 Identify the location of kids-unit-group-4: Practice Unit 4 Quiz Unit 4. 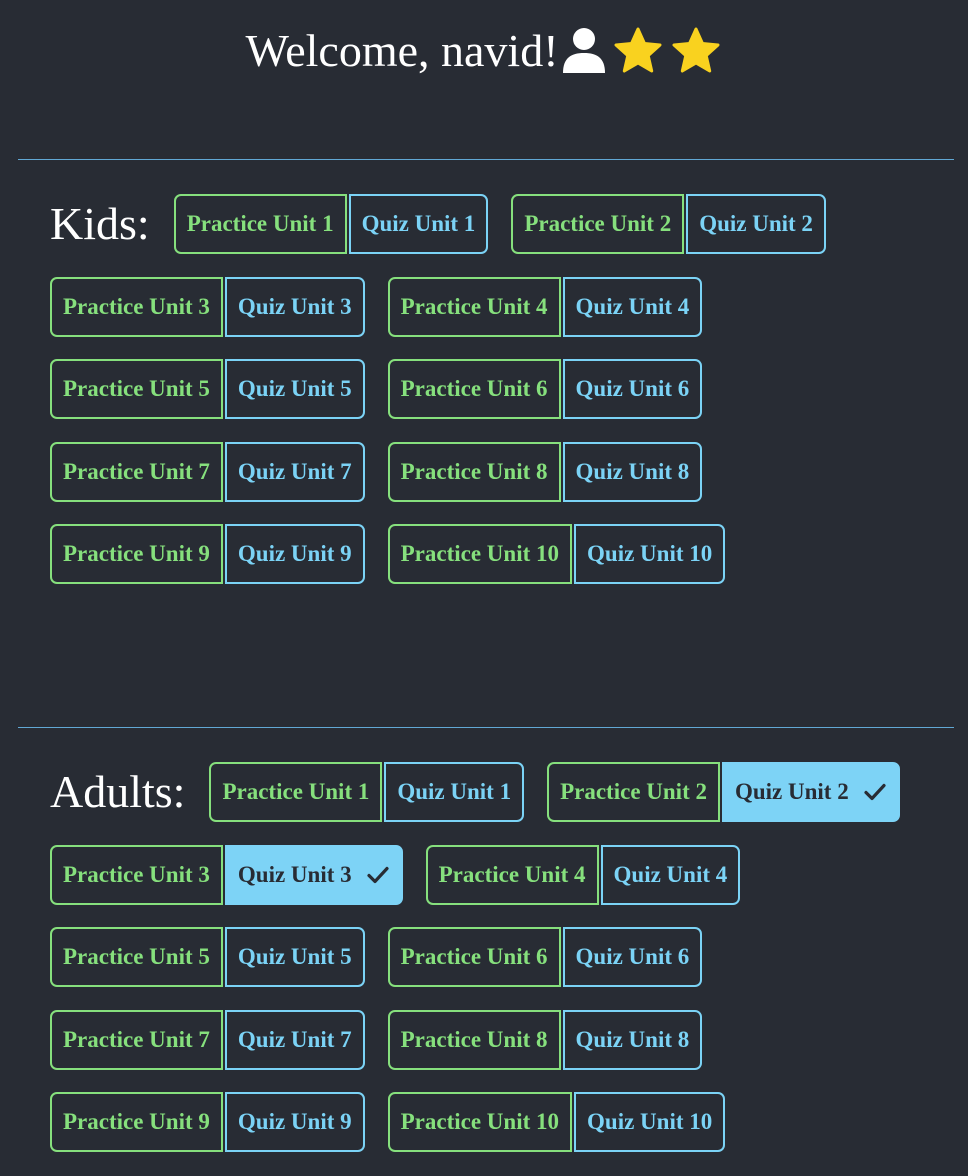
(545, 307).